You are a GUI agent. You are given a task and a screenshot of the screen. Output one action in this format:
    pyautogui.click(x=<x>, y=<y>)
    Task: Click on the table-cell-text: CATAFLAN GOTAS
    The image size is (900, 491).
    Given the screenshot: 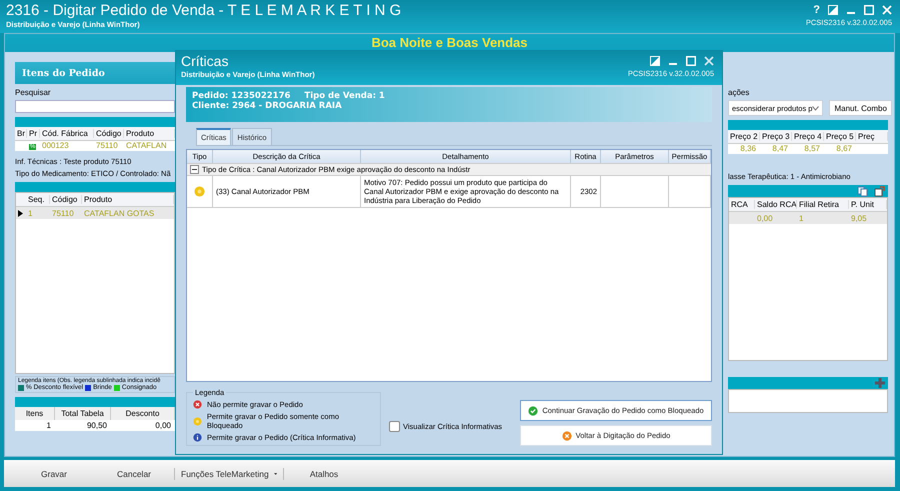 What is the action you would take?
    pyautogui.click(x=119, y=213)
    